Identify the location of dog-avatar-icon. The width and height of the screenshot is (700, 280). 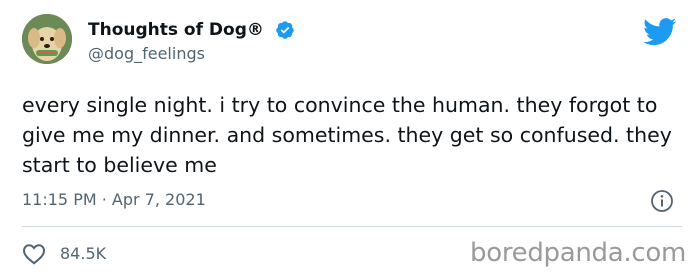
(47, 39).